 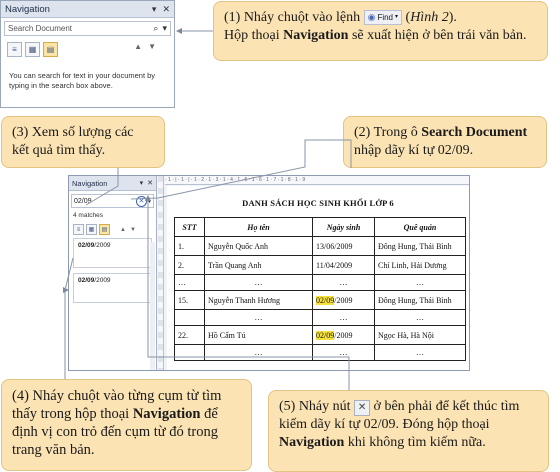 What do you see at coordinates (69, 274) in the screenshot?
I see `pointer-line-4b` at bounding box center [69, 274].